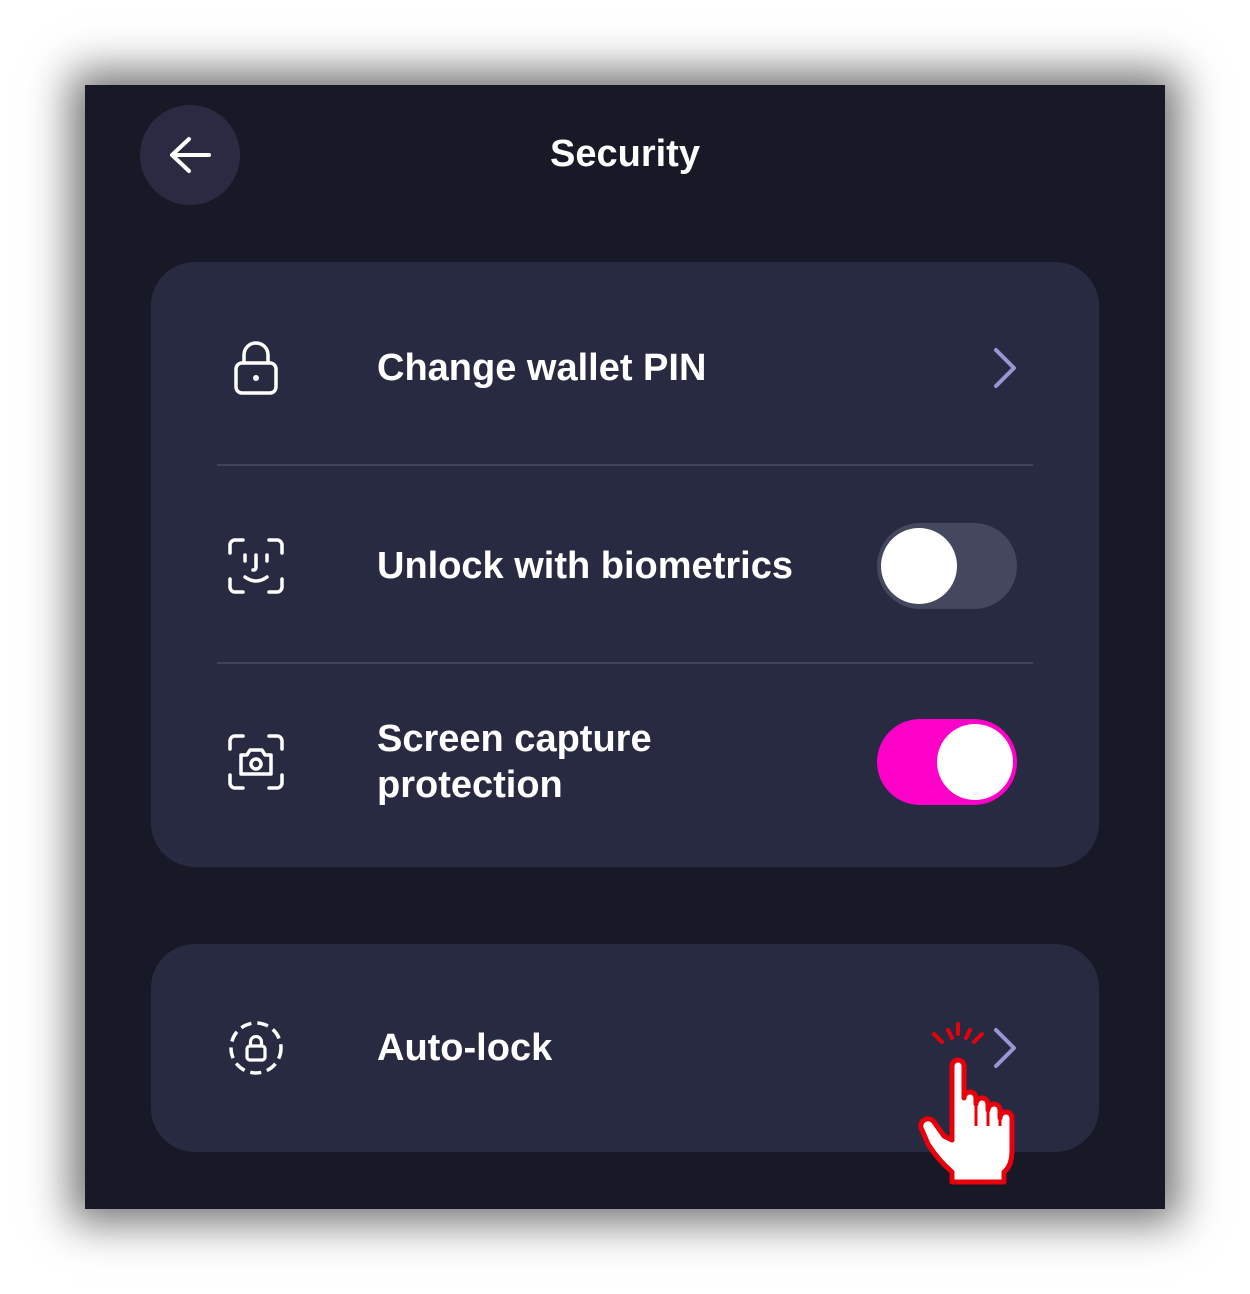  I want to click on face-id-icon, so click(256, 566).